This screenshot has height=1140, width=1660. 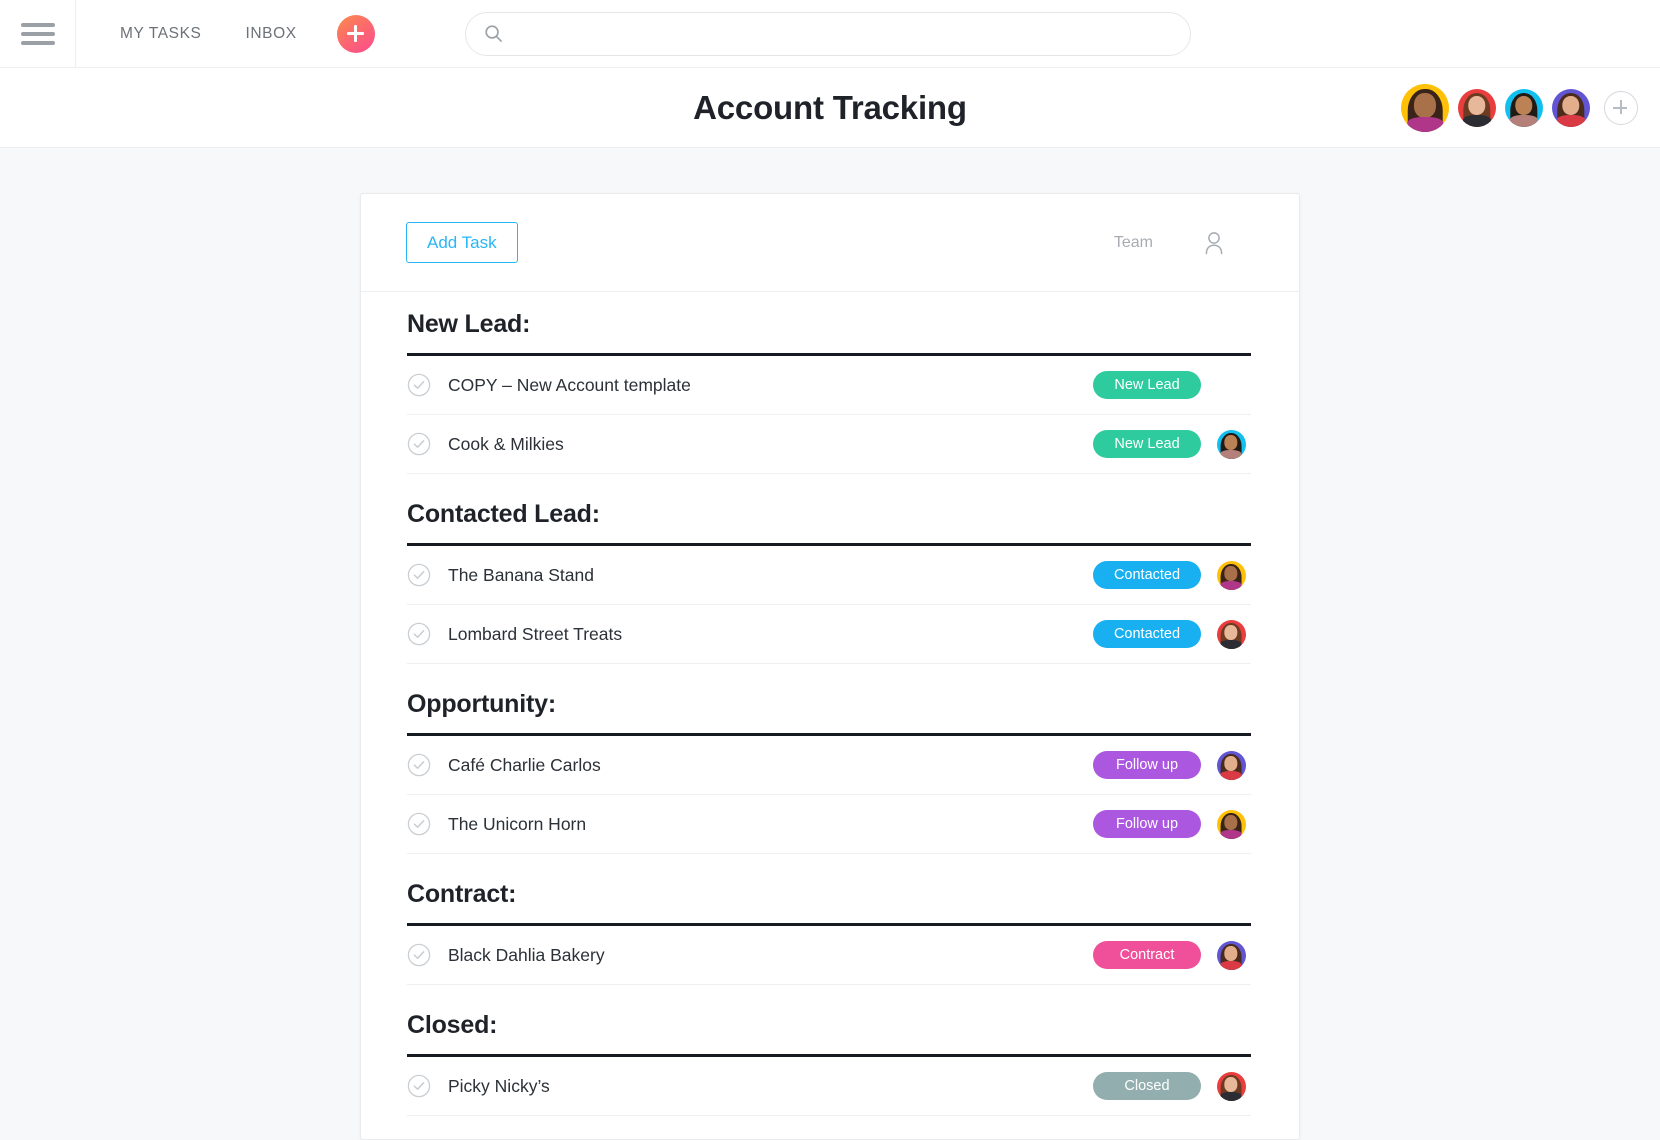 I want to click on task-name: The Unicorn Horn, so click(x=517, y=823).